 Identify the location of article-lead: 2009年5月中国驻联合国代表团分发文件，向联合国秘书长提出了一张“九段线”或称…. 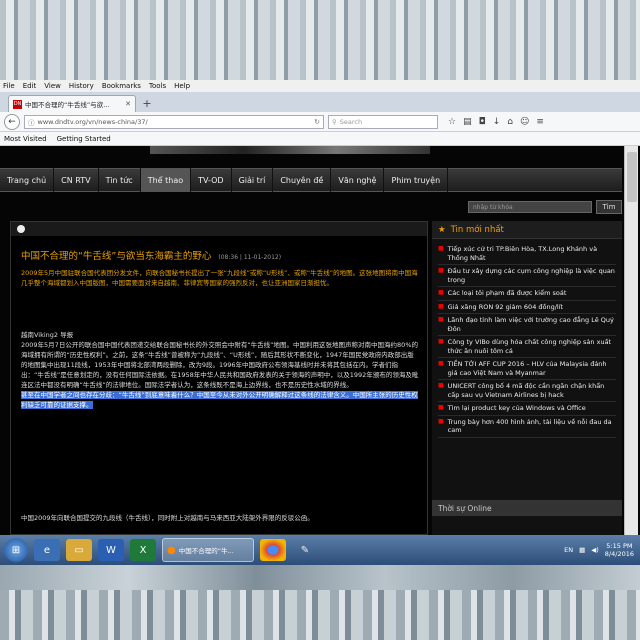
(219, 278).